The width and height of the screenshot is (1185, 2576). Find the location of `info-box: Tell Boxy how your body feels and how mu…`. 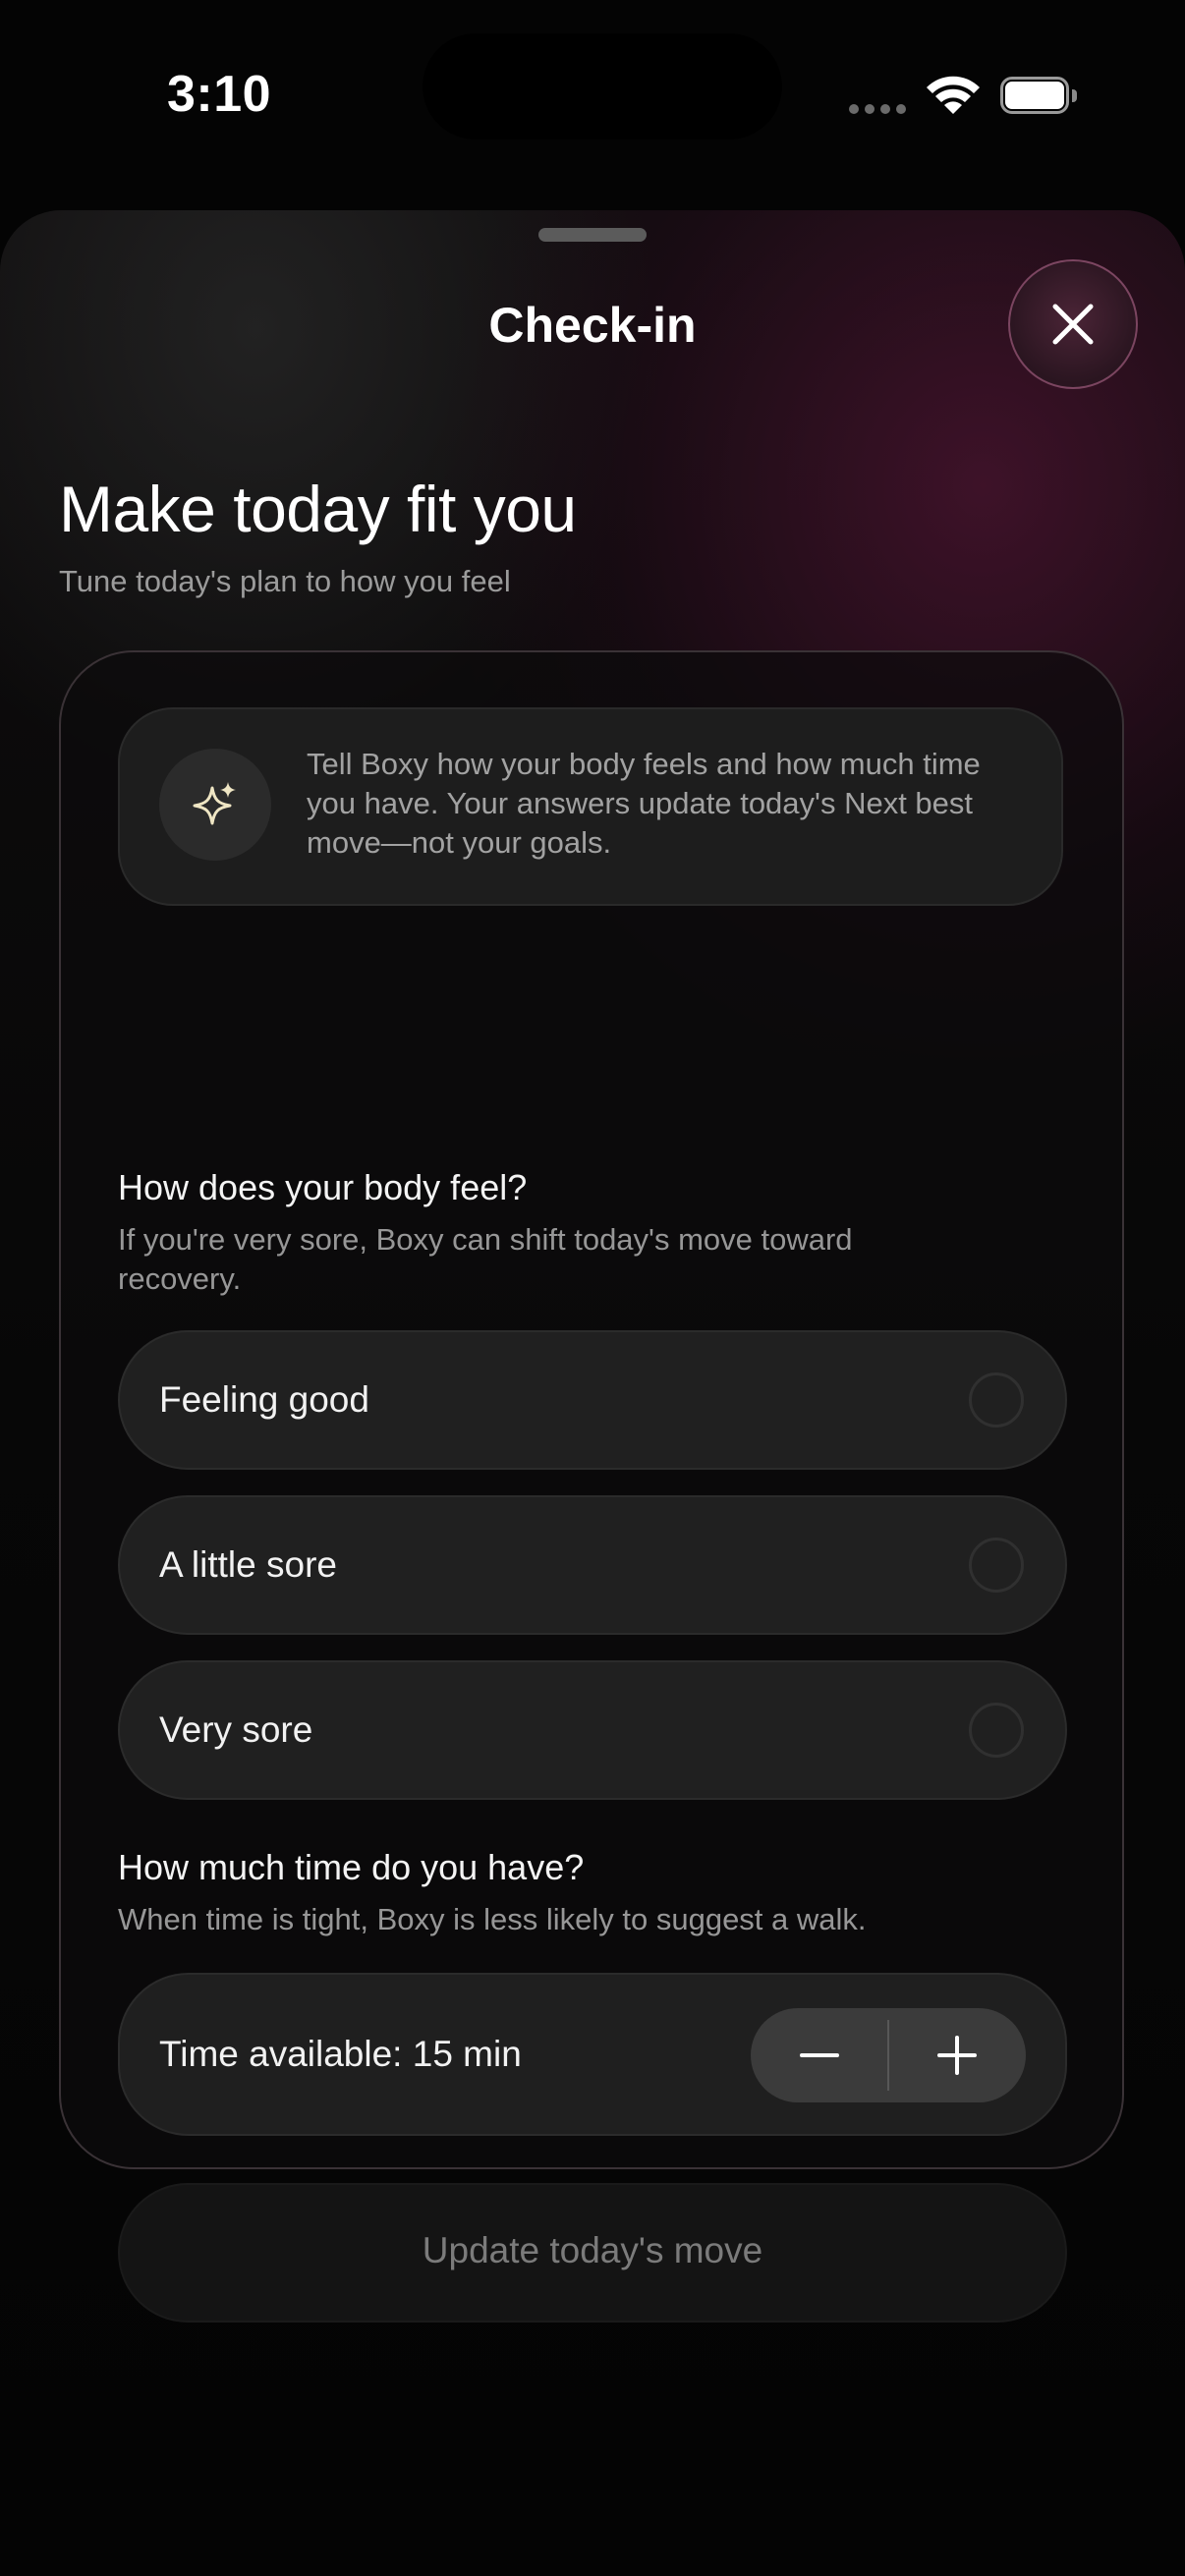

info-box: Tell Boxy how your body feels and how mu… is located at coordinates (591, 806).